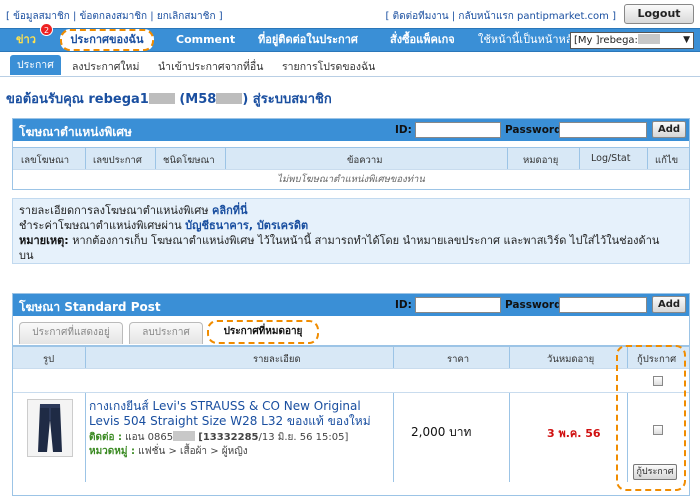  Describe the element at coordinates (41, 16) in the screenshot. I see `member-info-link: ข้อมูลสมาชิก` at that location.